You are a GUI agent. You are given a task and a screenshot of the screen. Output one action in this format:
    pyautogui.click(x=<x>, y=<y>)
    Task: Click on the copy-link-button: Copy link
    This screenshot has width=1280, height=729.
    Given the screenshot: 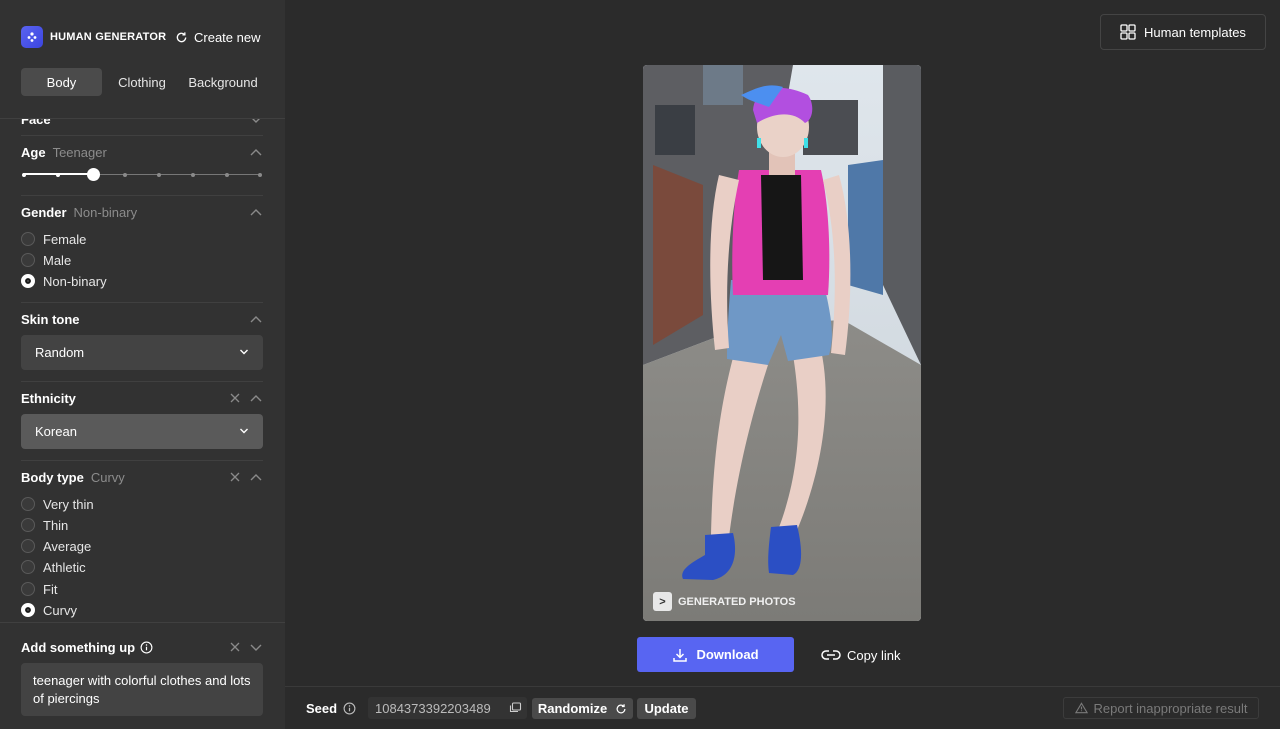 What is the action you would take?
    pyautogui.click(x=860, y=655)
    